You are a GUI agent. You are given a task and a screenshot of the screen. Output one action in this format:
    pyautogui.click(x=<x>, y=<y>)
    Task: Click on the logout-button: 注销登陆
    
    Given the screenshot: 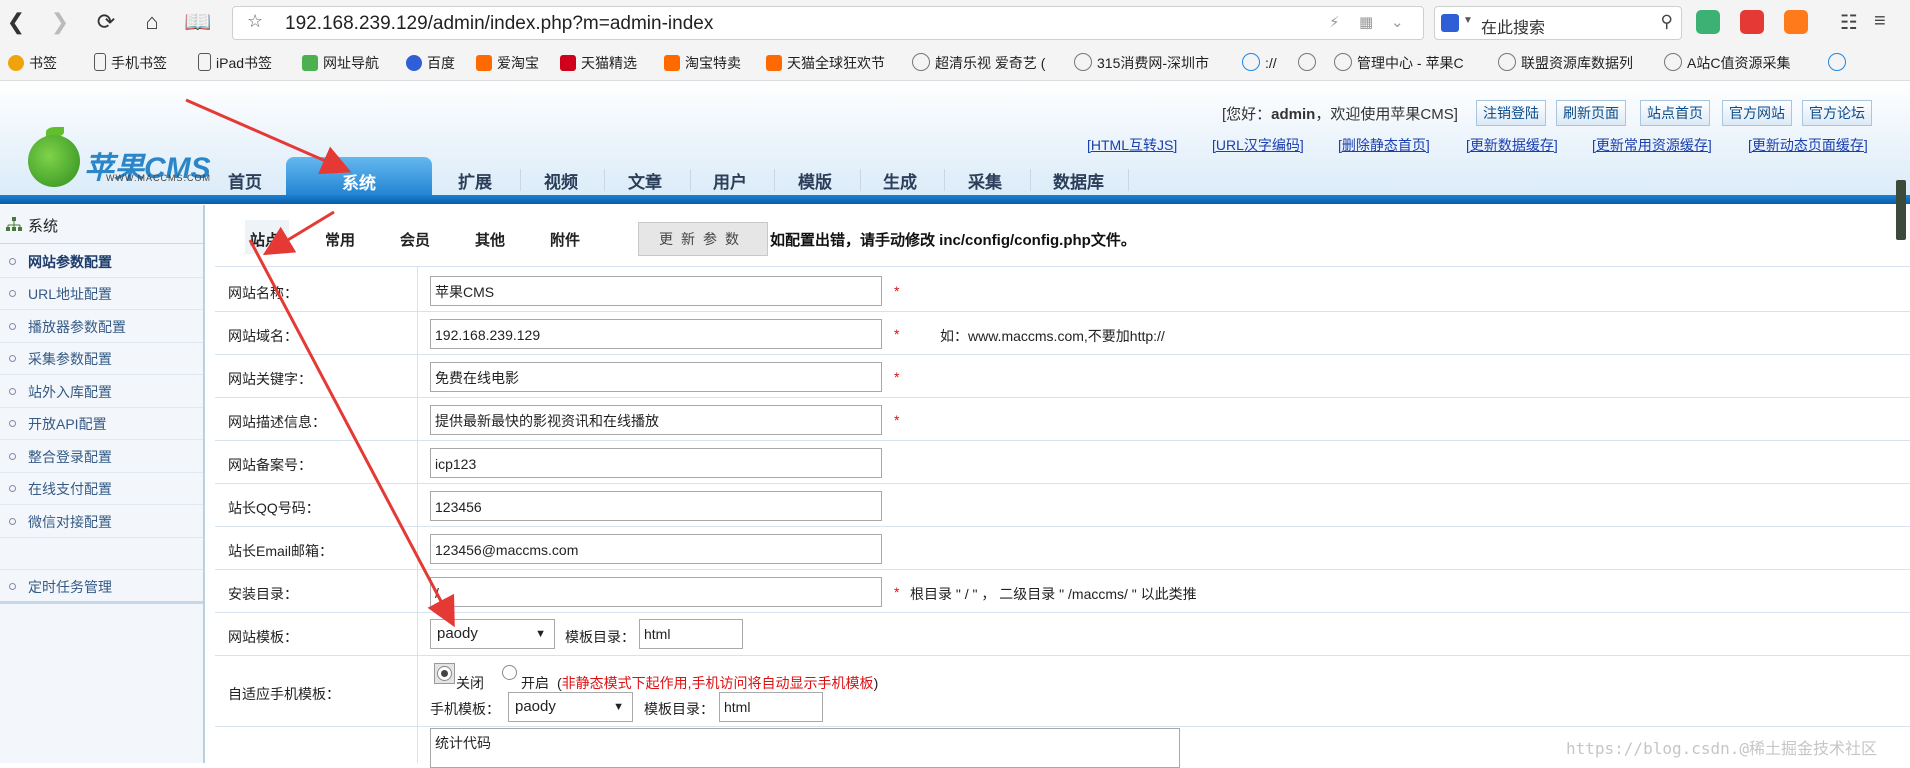 What is the action you would take?
    pyautogui.click(x=1511, y=113)
    